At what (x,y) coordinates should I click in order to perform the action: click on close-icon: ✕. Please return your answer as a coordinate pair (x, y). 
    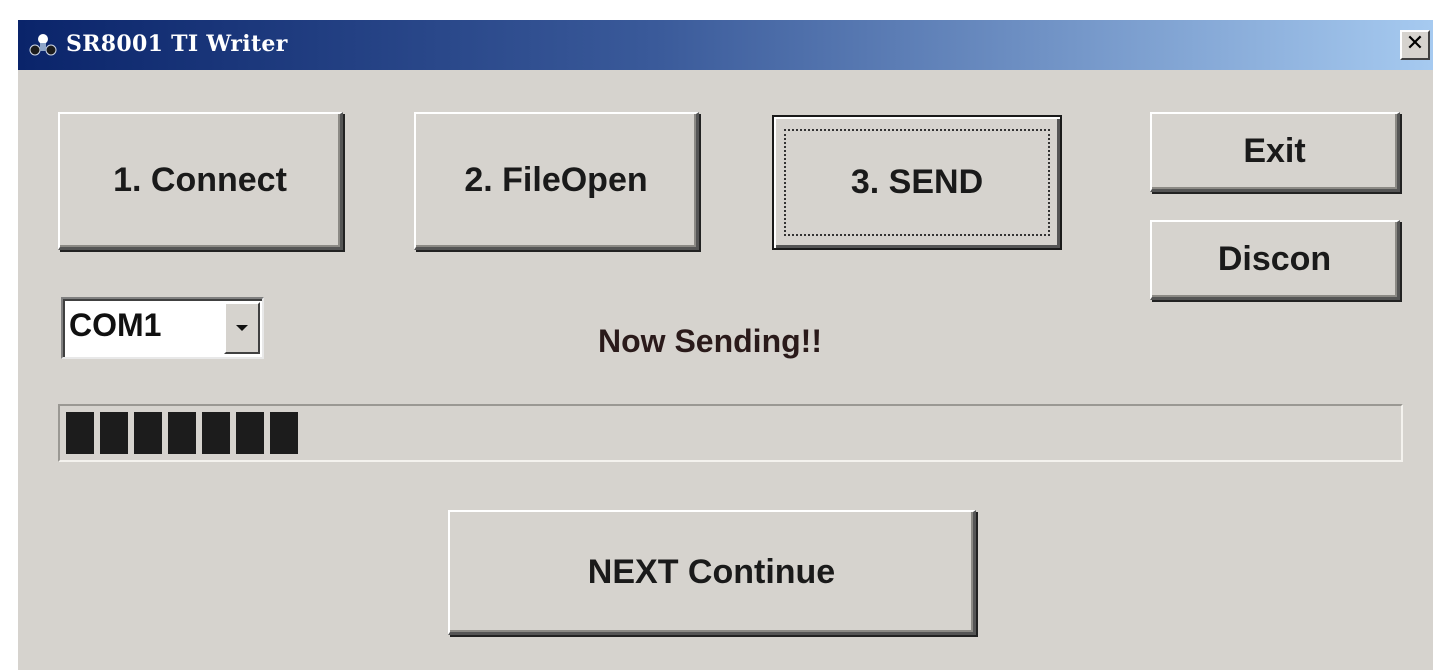
    Looking at the image, I should click on (1415, 43).